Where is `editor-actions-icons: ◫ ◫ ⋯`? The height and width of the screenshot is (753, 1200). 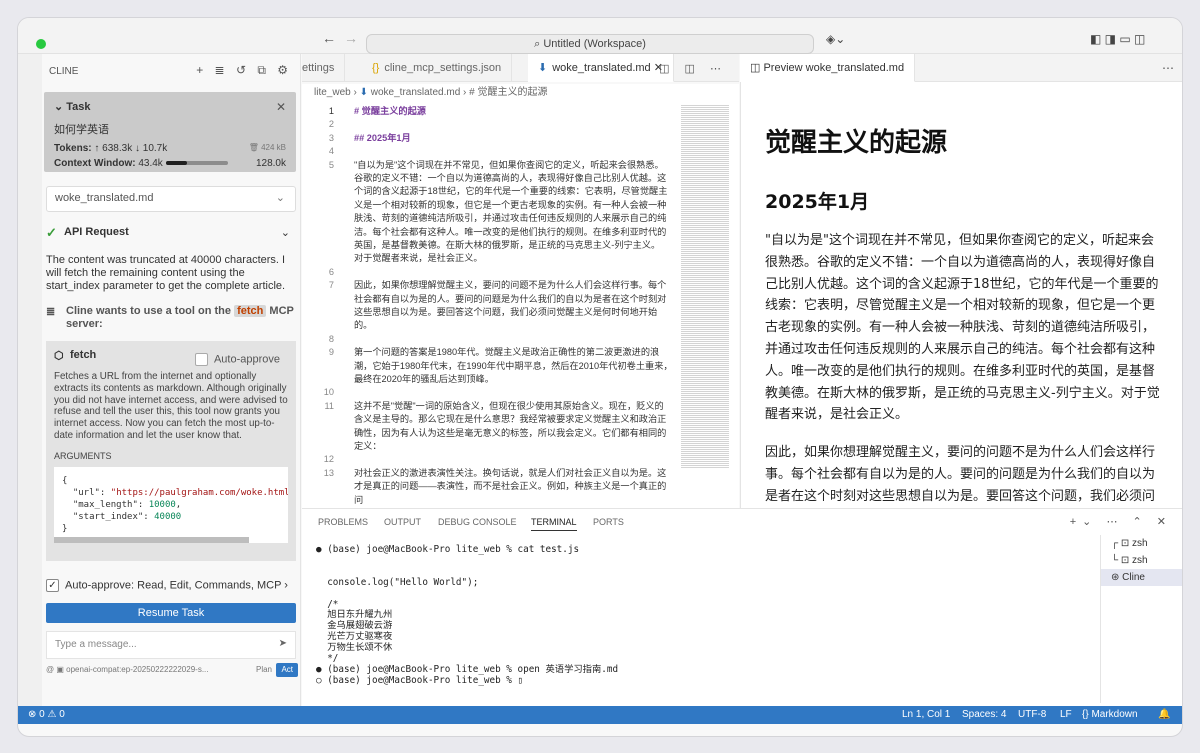
editor-actions-icons: ◫ ◫ ⋯ is located at coordinates (693, 68).